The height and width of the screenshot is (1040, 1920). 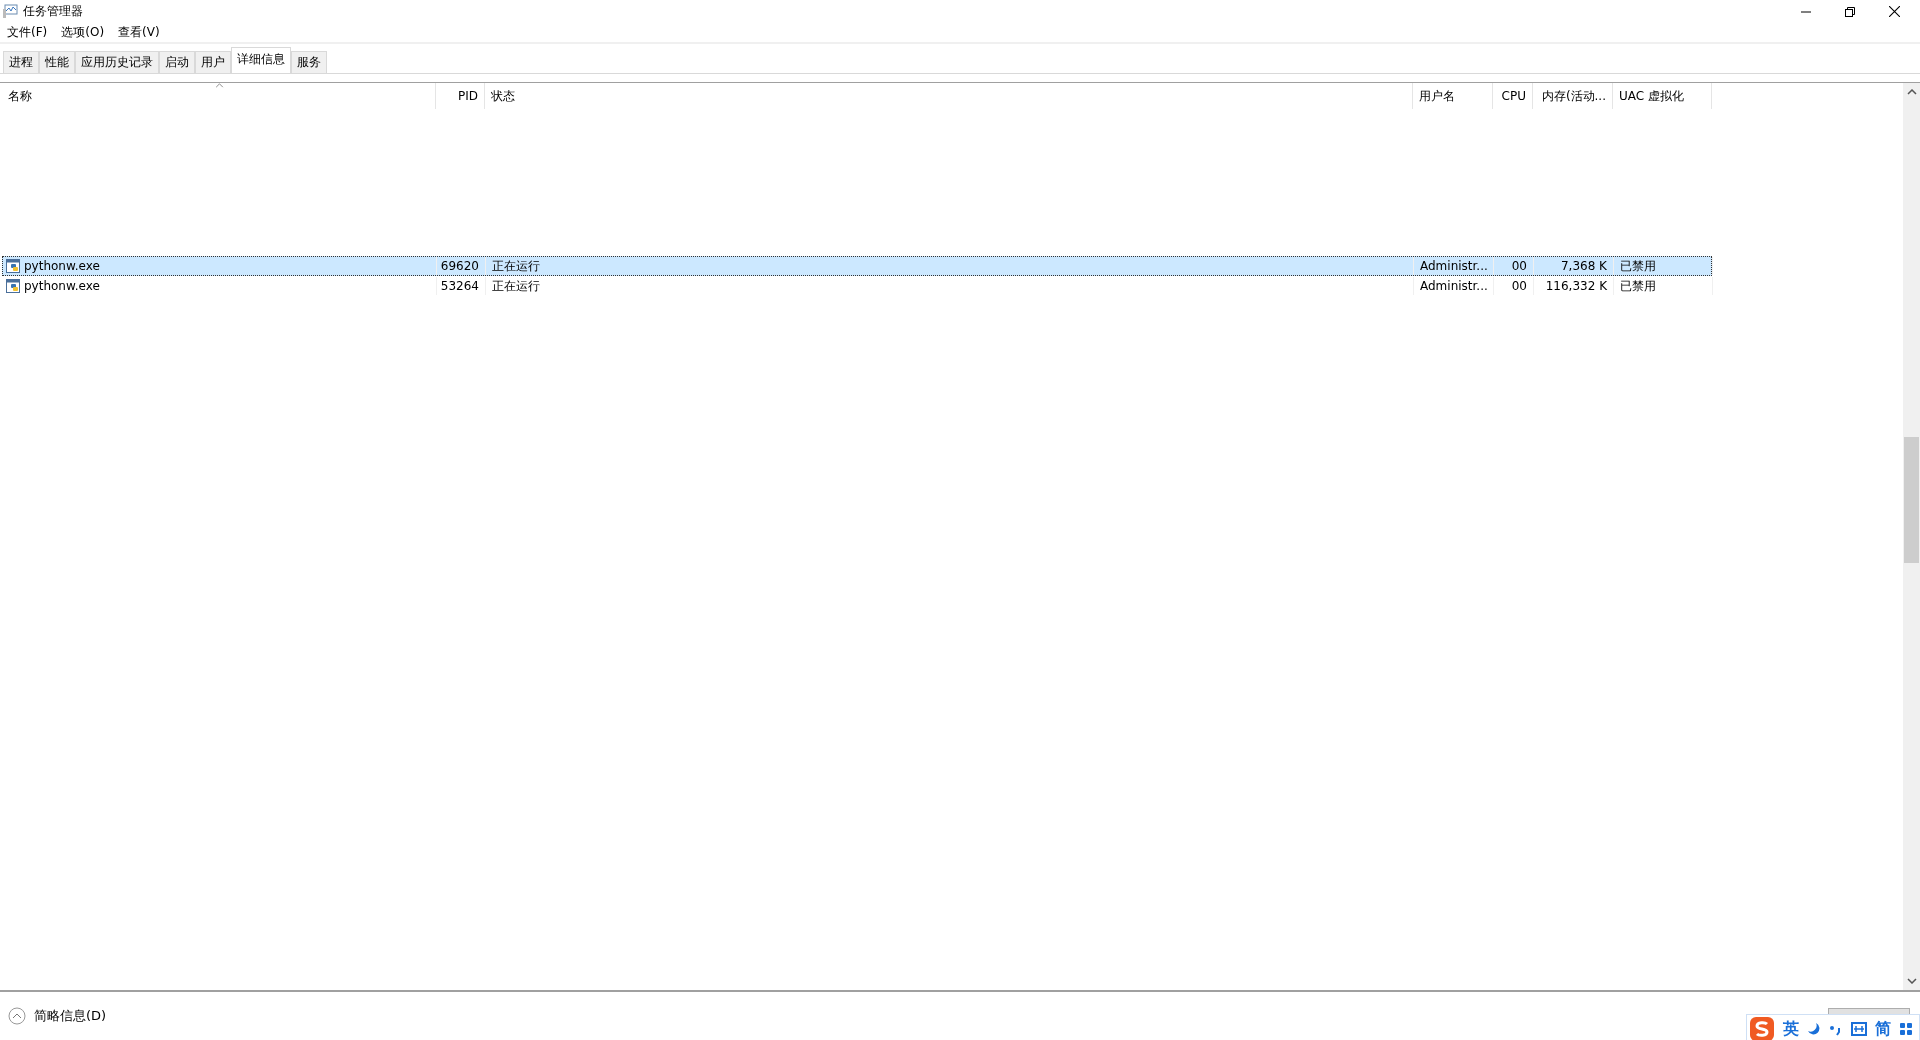 I want to click on grid-icon, so click(x=1906, y=1029).